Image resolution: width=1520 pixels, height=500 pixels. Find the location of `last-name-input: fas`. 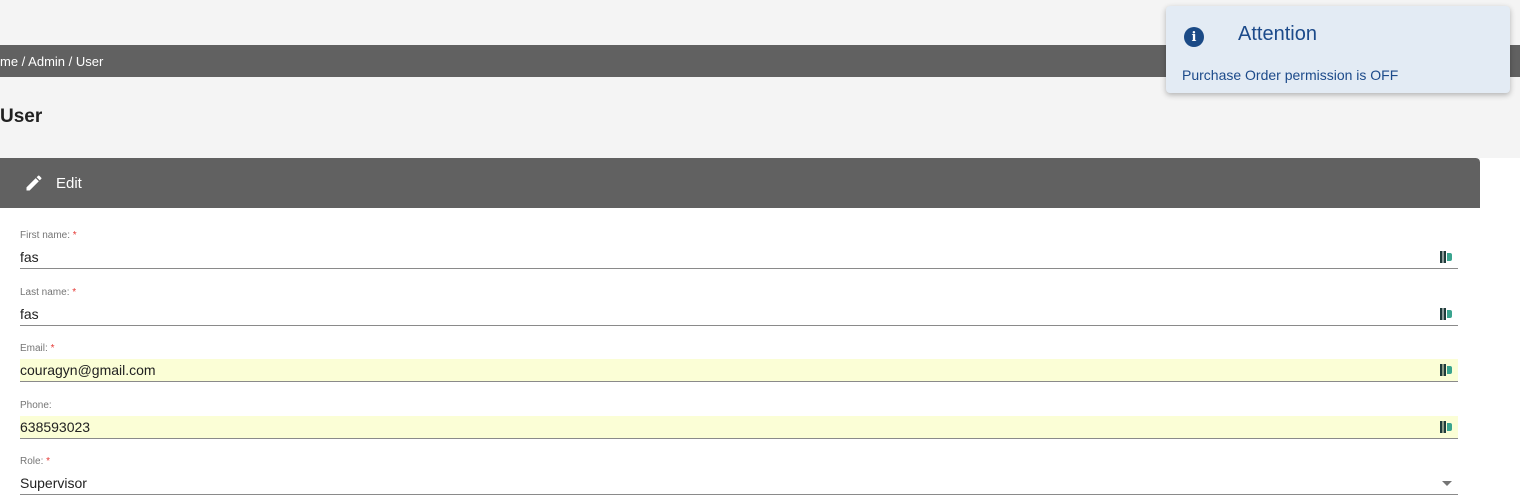

last-name-input: fas is located at coordinates (739, 314).